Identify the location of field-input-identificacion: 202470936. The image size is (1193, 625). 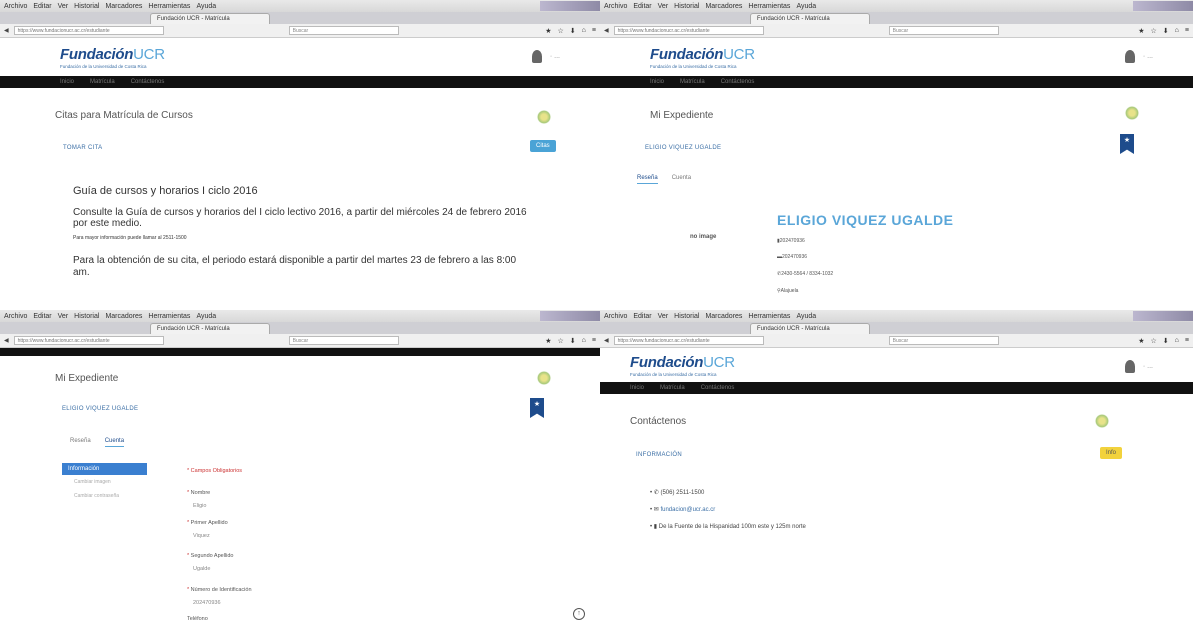
(207, 603).